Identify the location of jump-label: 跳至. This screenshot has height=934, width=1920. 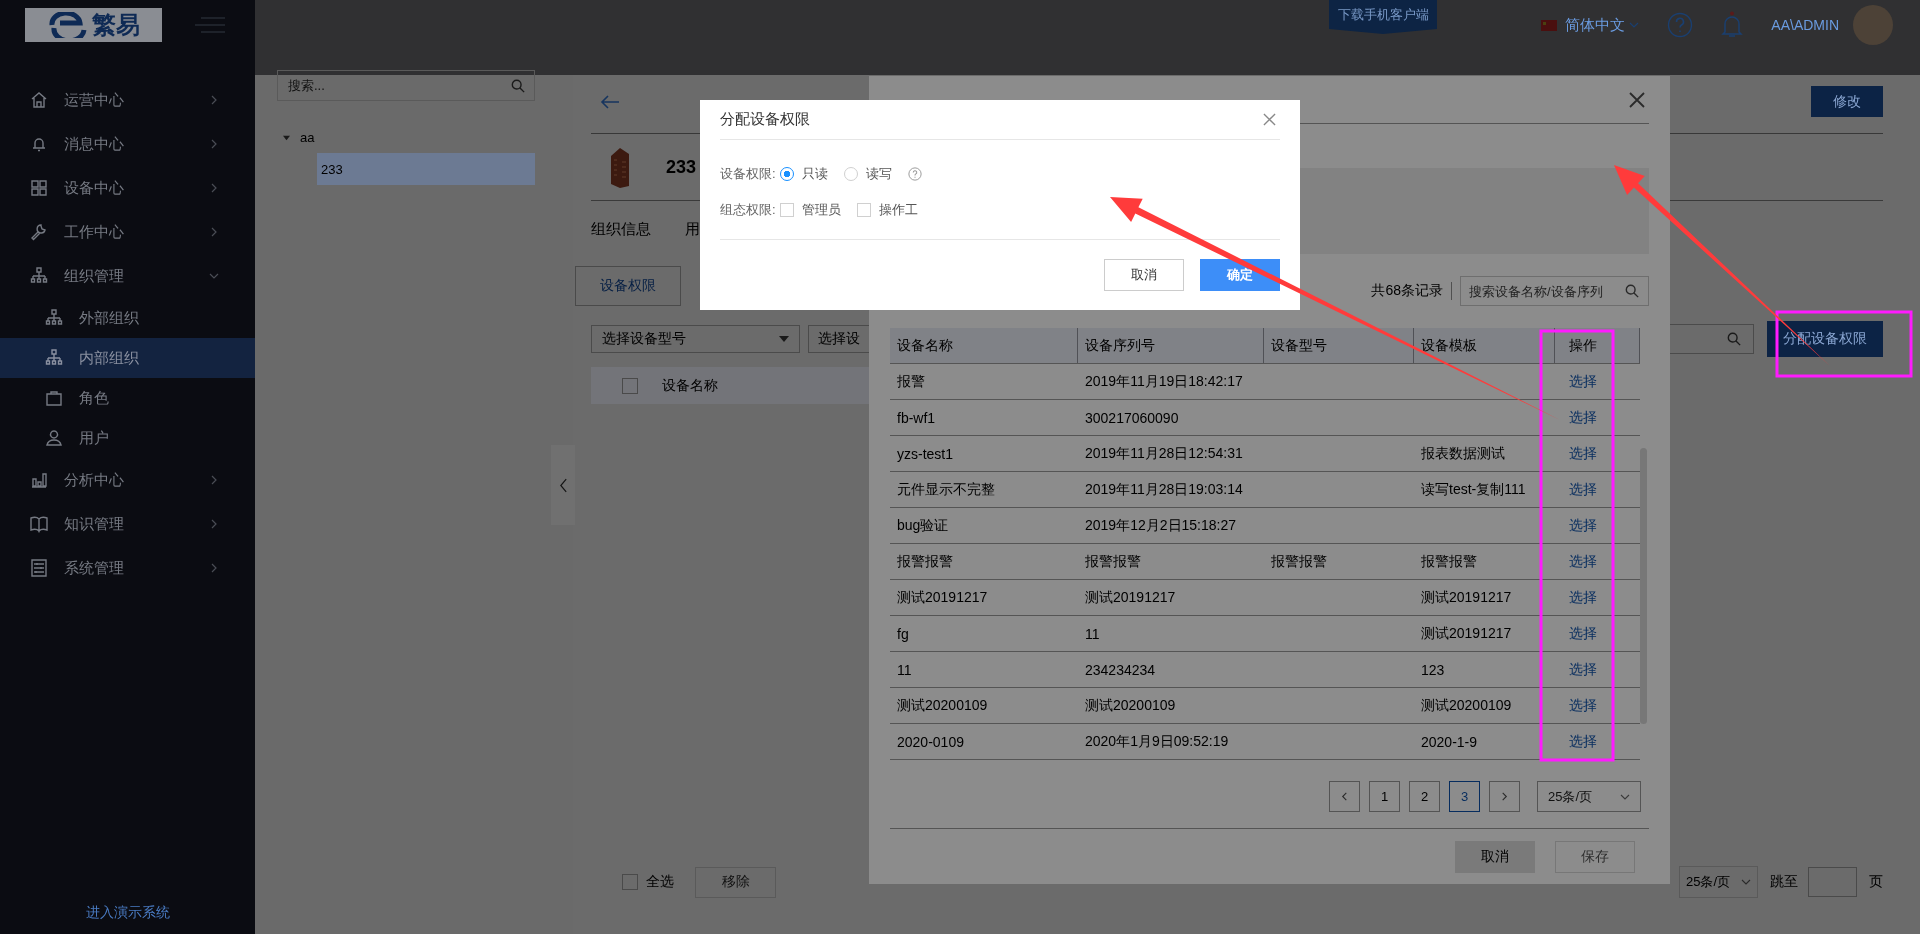
(1784, 882).